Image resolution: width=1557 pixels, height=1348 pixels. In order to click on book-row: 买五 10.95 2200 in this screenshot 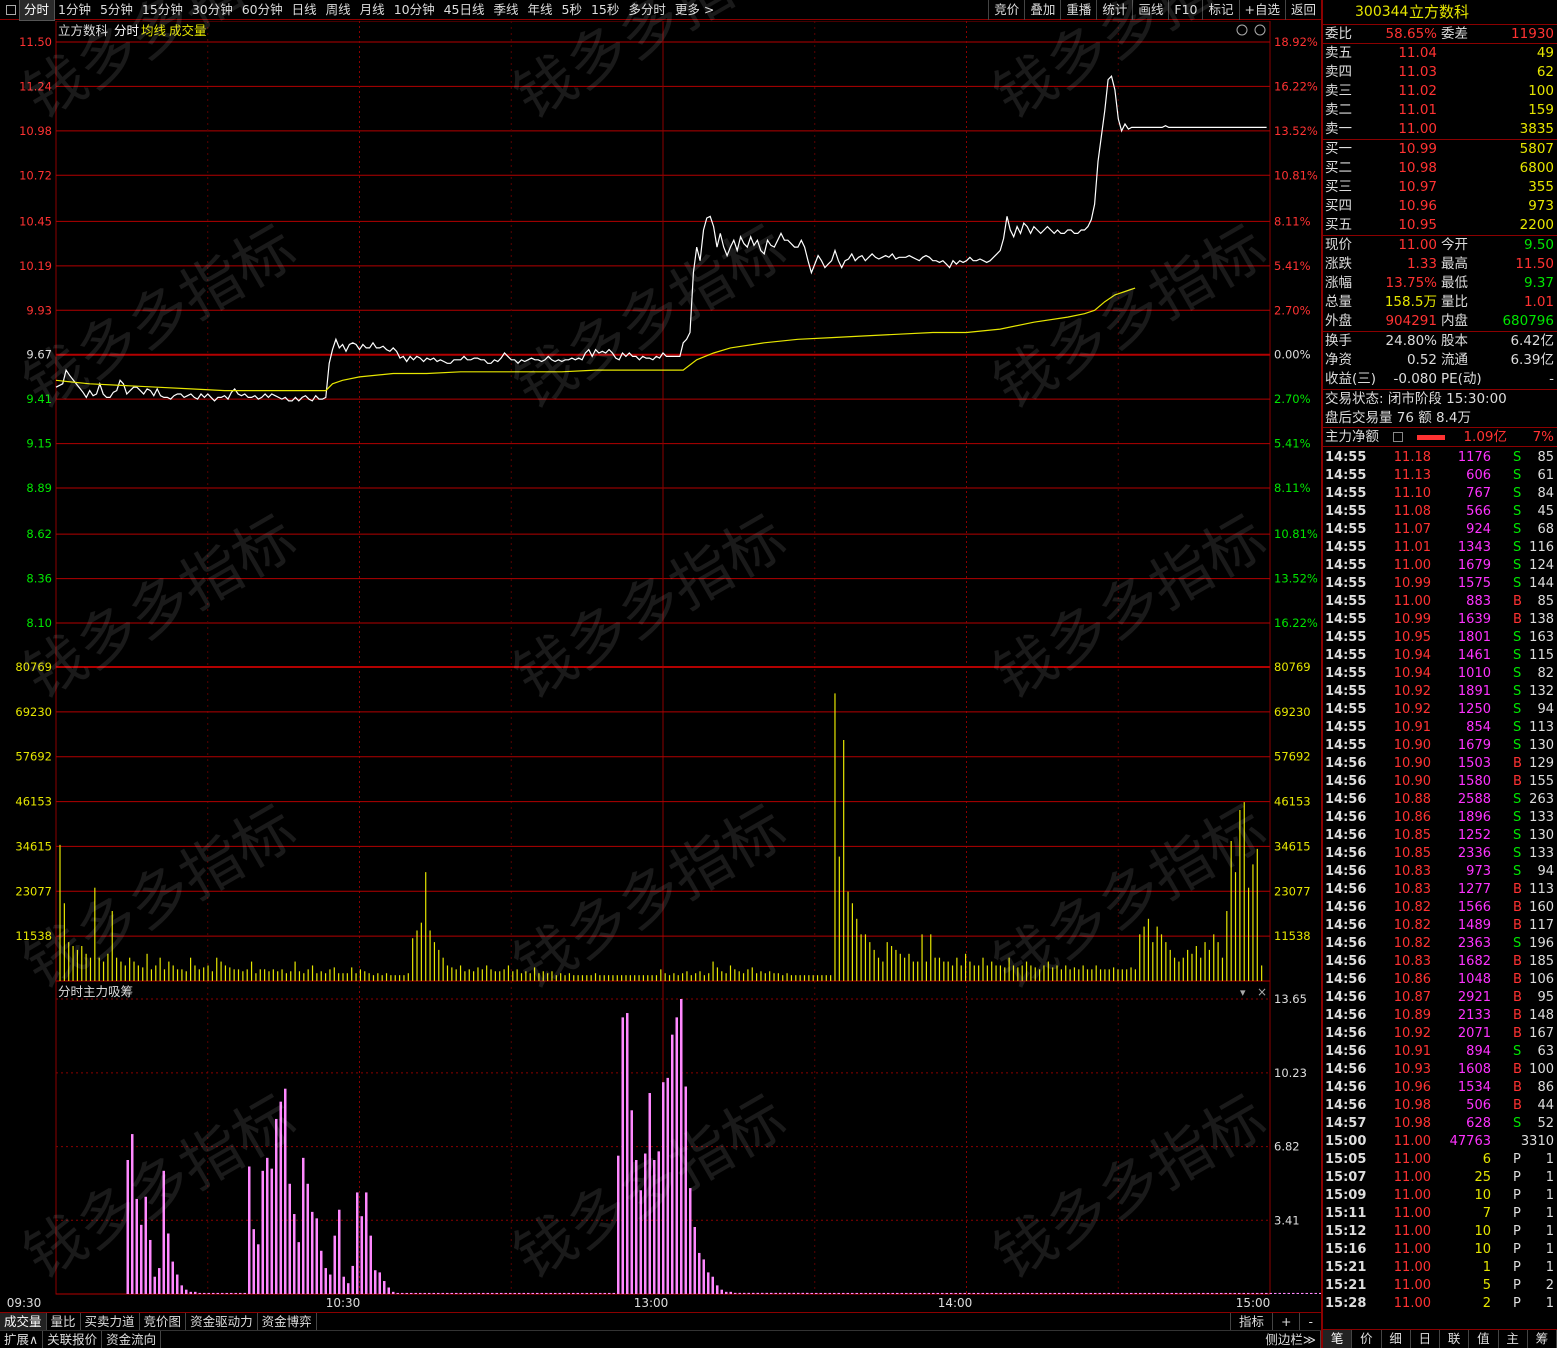, I will do `click(1440, 225)`.